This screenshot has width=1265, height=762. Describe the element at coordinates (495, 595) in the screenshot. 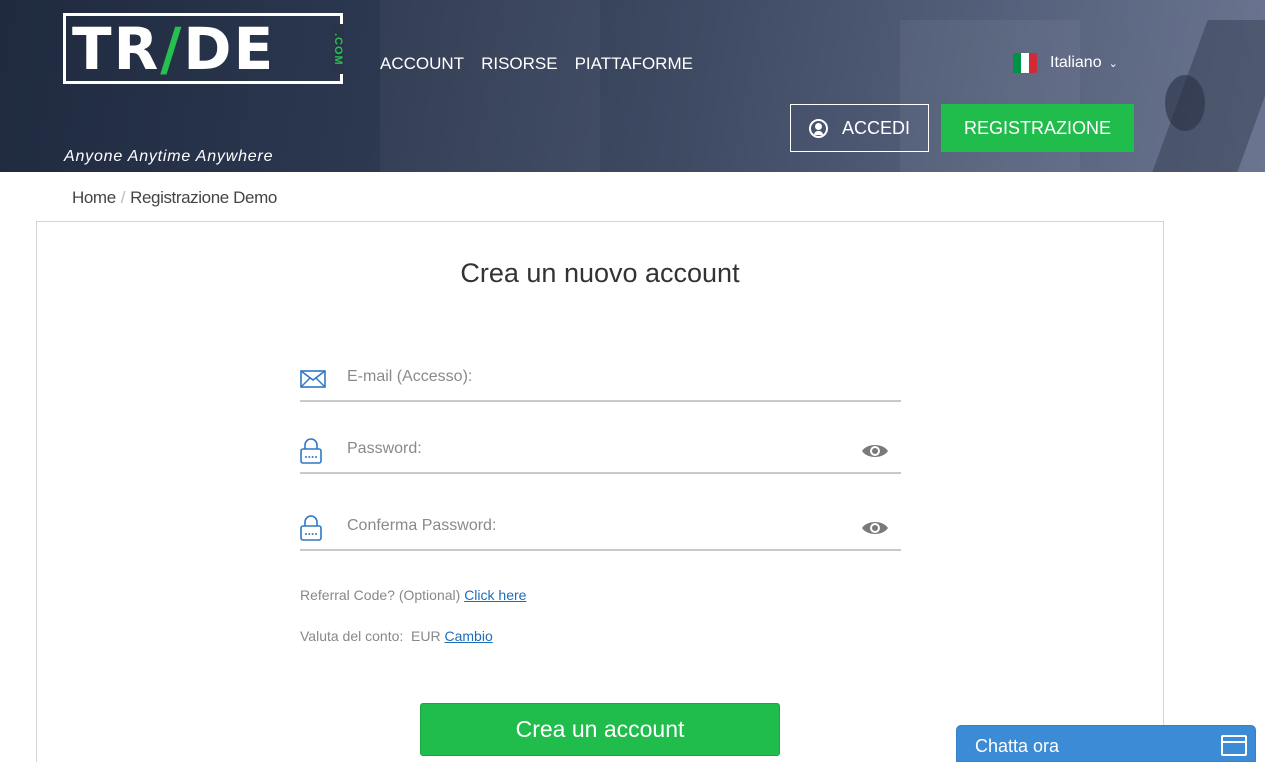

I see `referral-link: Click here` at that location.